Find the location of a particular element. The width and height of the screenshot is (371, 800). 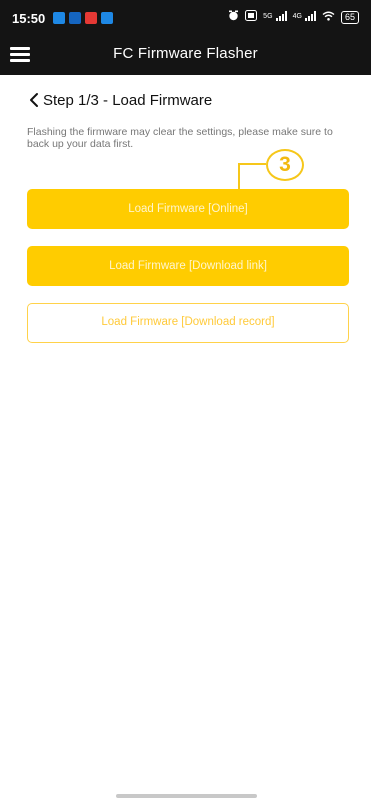

status-time: 15:50 is located at coordinates (29, 18).